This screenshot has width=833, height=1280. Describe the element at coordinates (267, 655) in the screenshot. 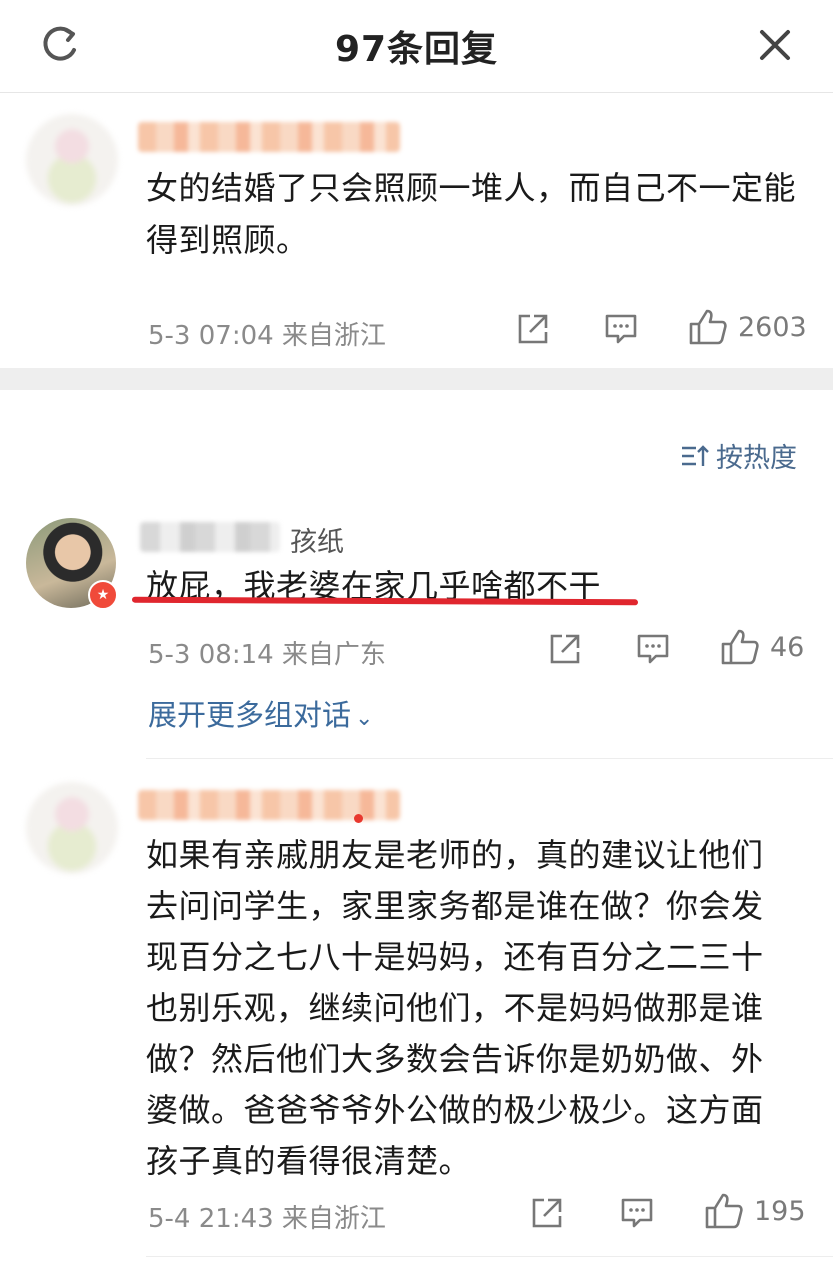

I see `comment-meta: 5-3 08:14 来自广东` at that location.